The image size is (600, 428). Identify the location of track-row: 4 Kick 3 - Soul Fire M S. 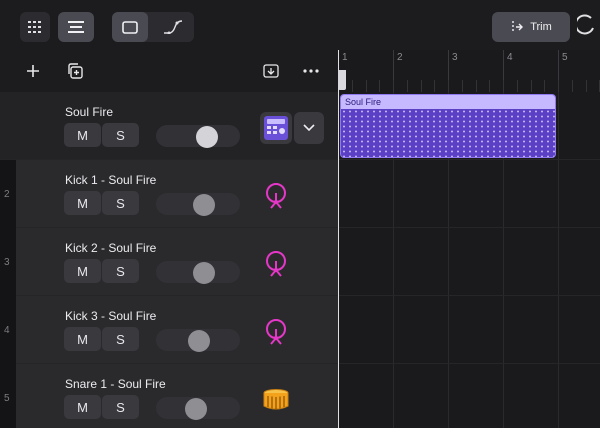
(169, 330).